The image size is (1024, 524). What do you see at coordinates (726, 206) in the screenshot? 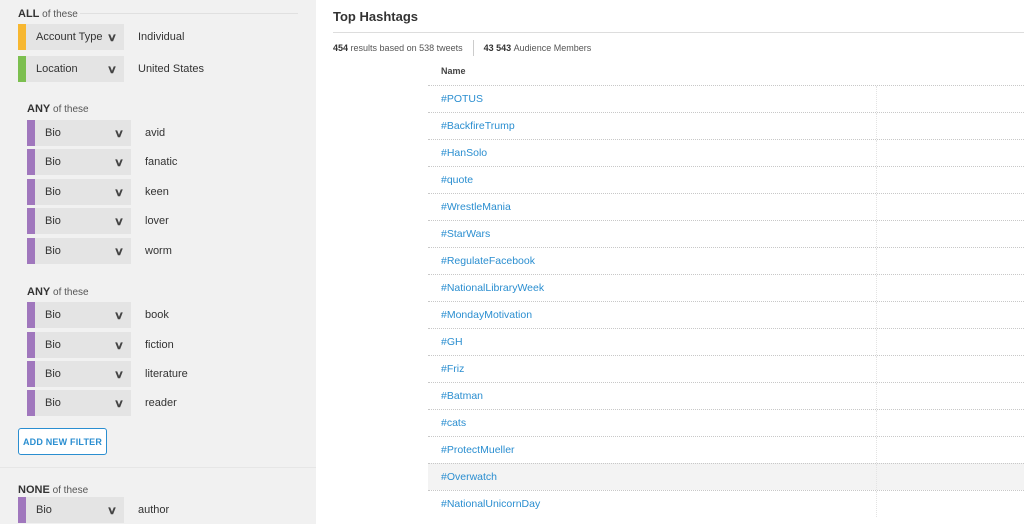
I see `table-row: #WrestleMania` at bounding box center [726, 206].